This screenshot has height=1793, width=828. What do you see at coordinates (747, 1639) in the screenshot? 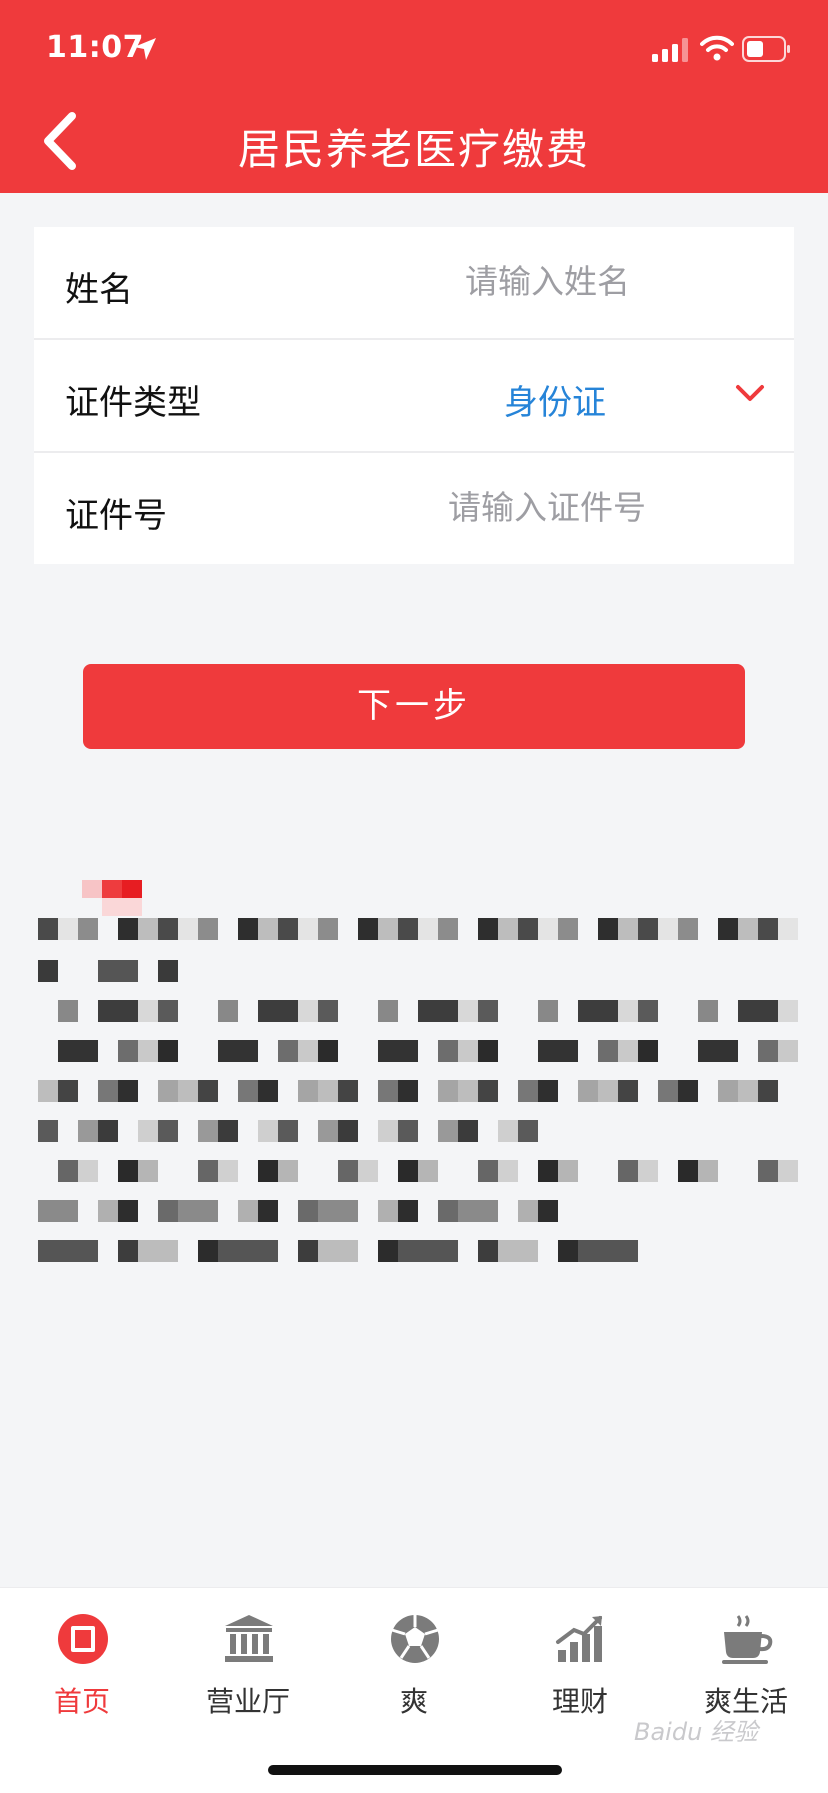
I see `coffee-cup-icon` at bounding box center [747, 1639].